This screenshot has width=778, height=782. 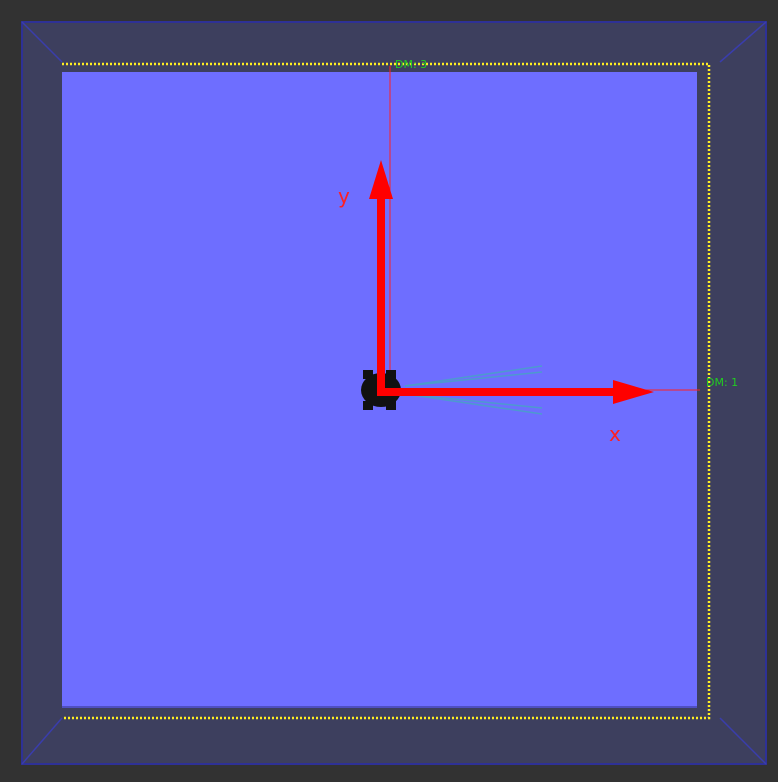 What do you see at coordinates (344, 196) in the screenshot?
I see `y-axis-label: y` at bounding box center [344, 196].